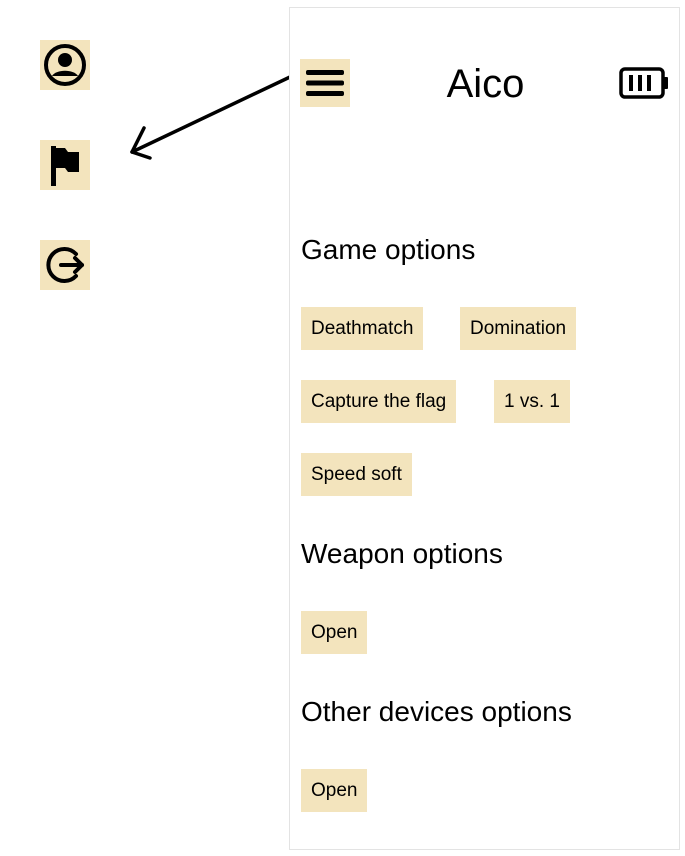 The image size is (685, 856). Describe the element at coordinates (356, 474) in the screenshot. I see `option-speed-soft: Speed soft` at that location.